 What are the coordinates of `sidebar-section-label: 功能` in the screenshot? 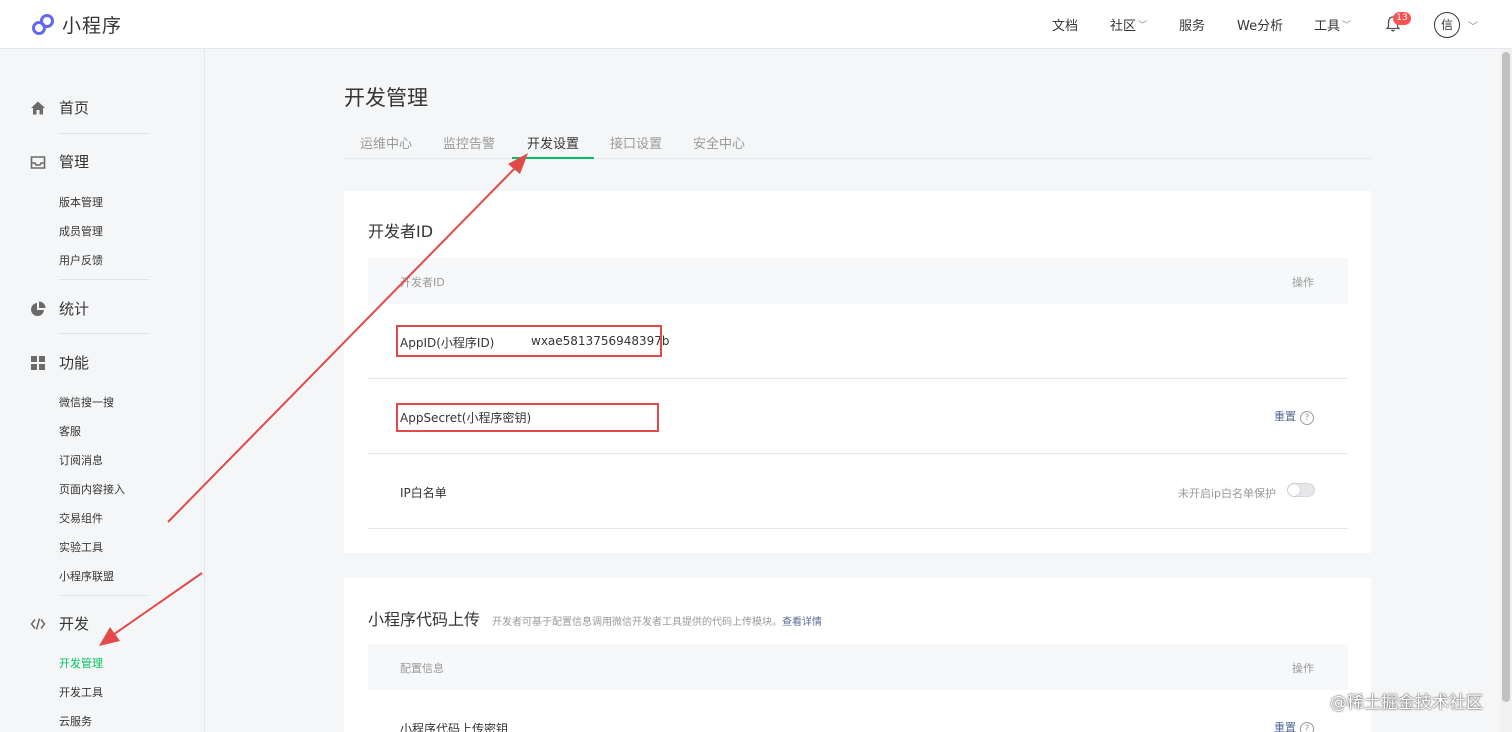 It's located at (74, 363).